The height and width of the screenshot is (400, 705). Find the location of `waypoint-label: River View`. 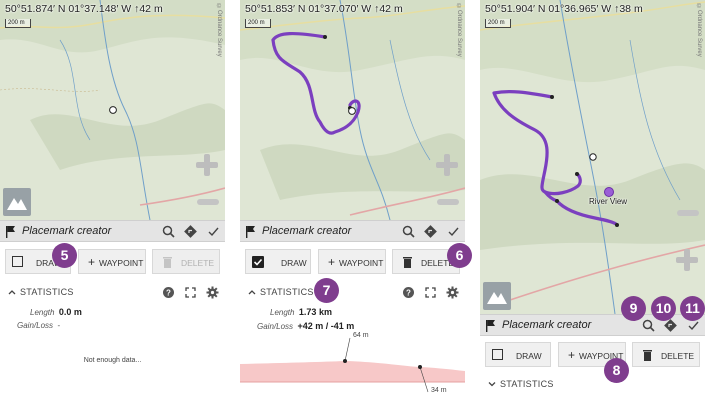

waypoint-label: River View is located at coordinates (608, 201).